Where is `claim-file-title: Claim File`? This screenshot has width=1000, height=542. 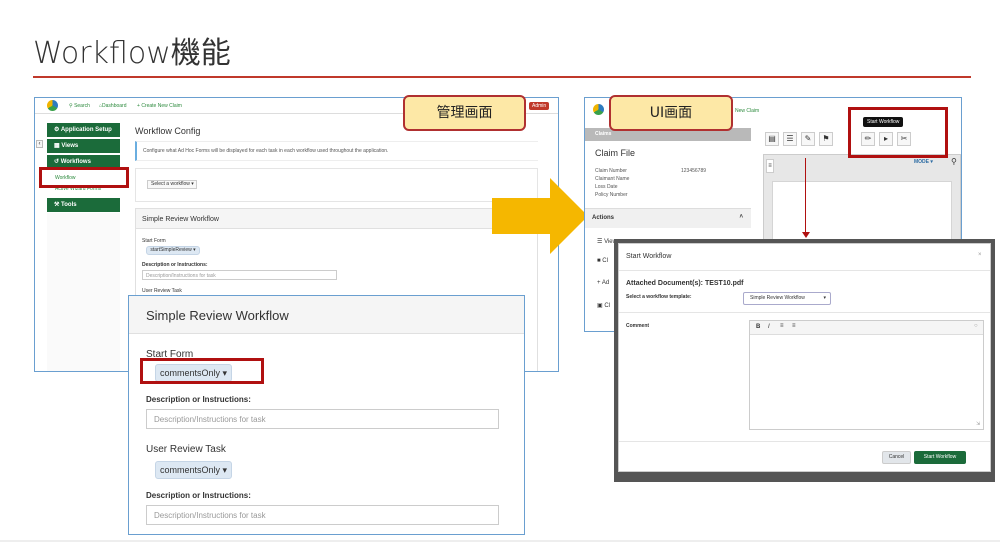 claim-file-title: Claim File is located at coordinates (615, 153).